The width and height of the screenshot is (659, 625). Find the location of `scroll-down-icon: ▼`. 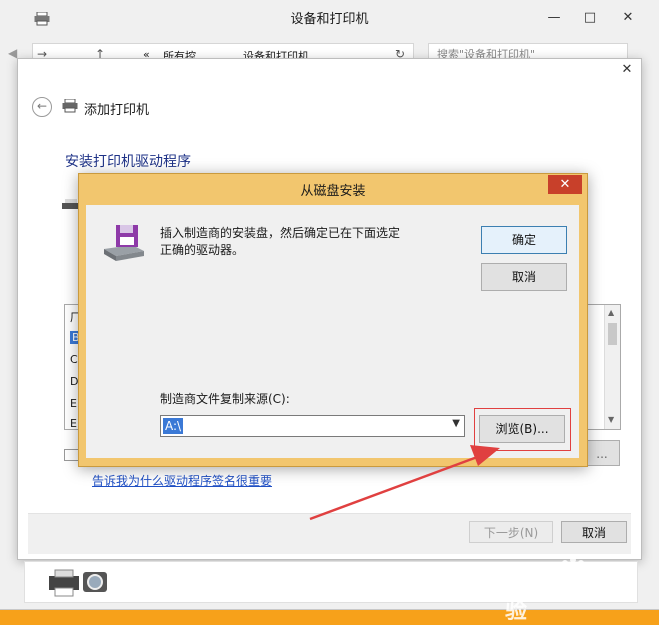

scroll-down-icon: ▼ is located at coordinates (611, 419).